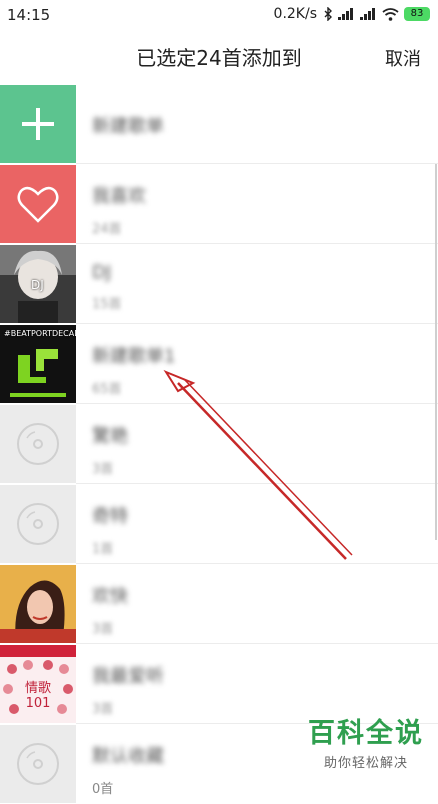 This screenshot has width=438, height=804. I want to click on wifi-icon, so click(390, 14).